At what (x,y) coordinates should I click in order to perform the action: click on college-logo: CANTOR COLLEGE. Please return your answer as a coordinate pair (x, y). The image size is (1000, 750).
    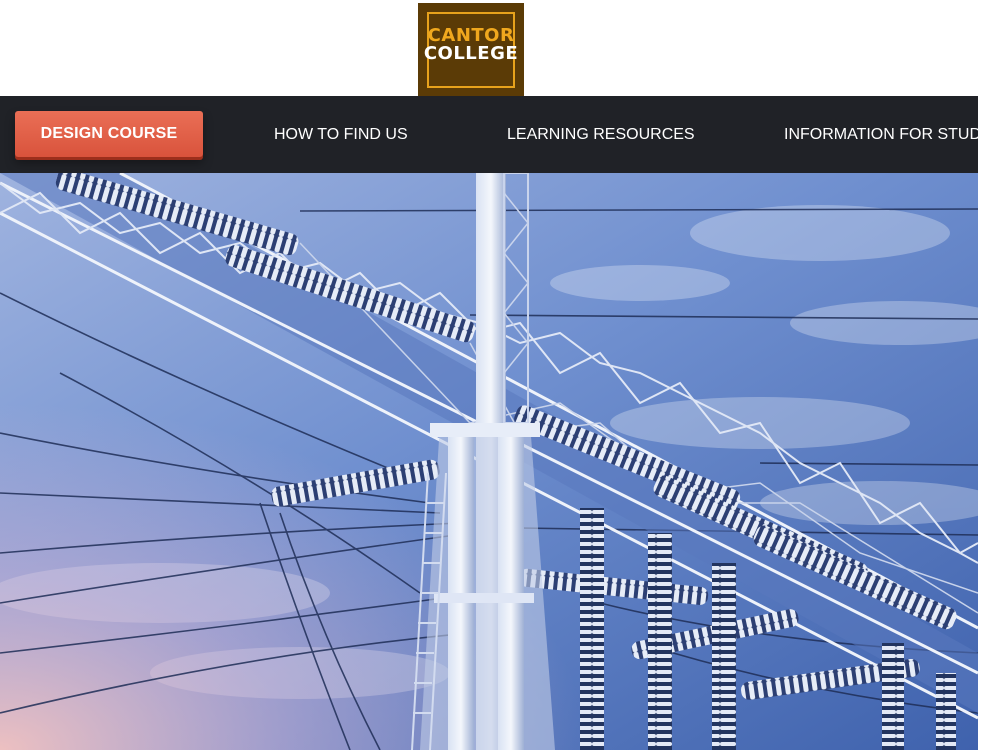
    Looking at the image, I should click on (471, 49).